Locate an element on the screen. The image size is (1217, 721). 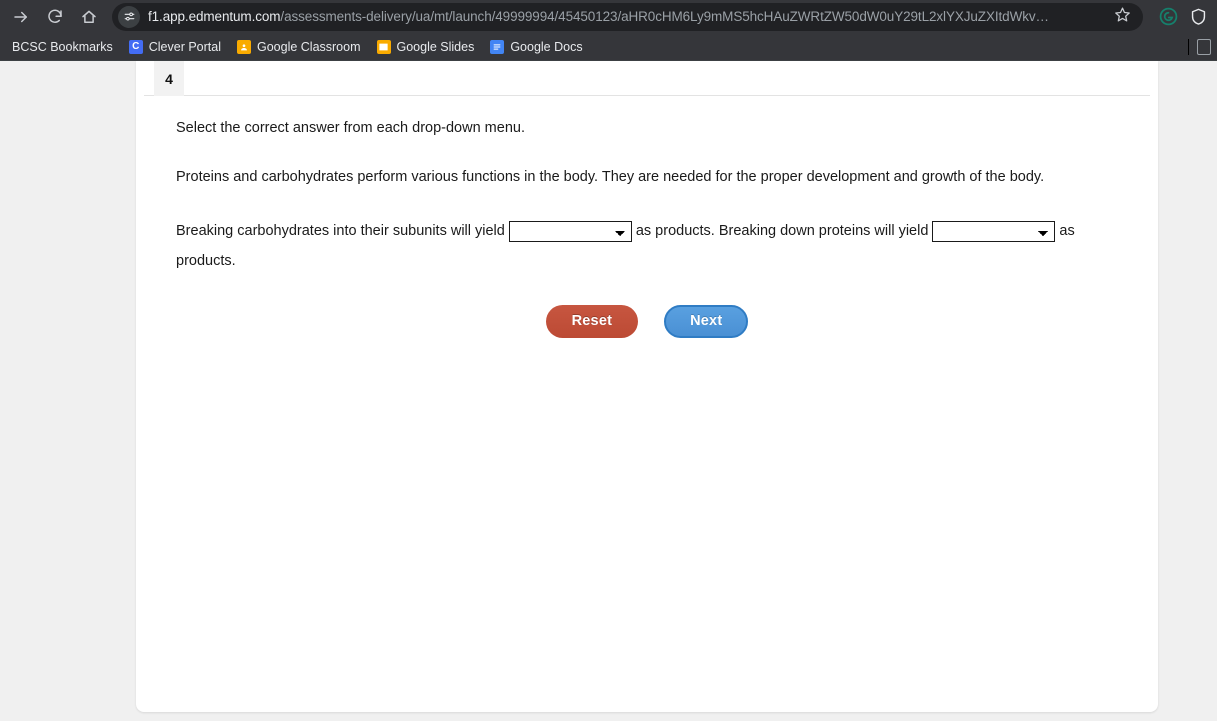
bookmark-label: BCSC Bookmarks is located at coordinates (62, 46).